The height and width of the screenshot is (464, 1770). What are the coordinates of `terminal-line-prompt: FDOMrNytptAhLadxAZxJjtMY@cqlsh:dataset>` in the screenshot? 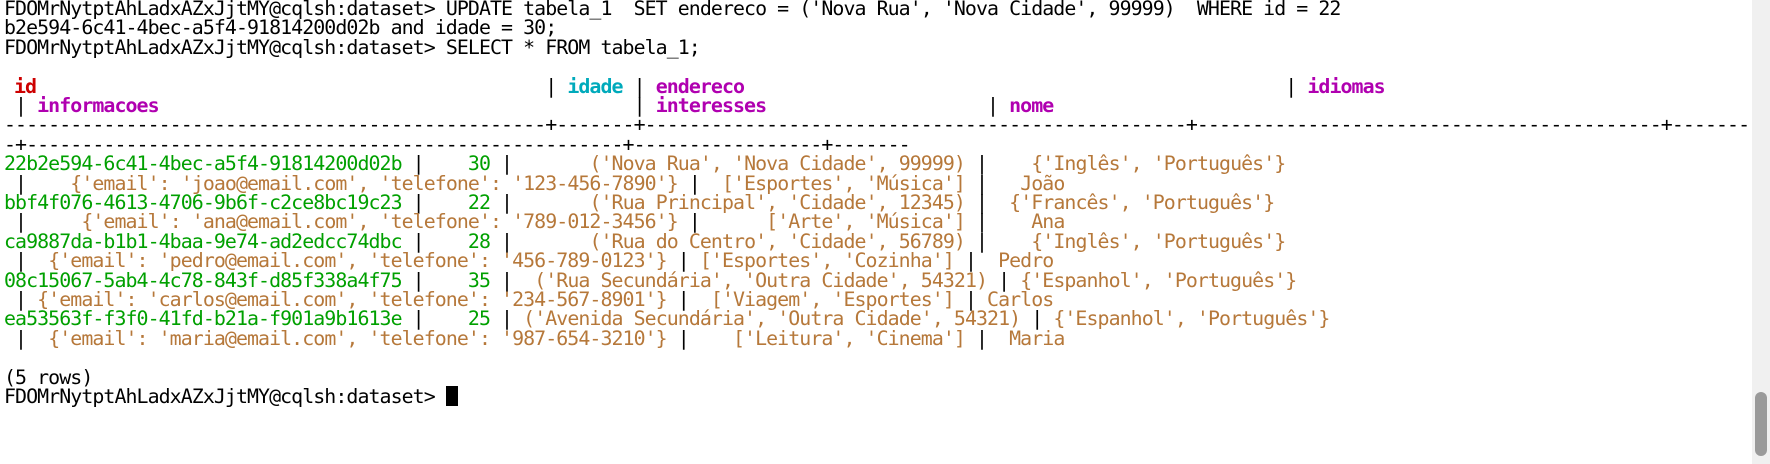 It's located at (231, 397).